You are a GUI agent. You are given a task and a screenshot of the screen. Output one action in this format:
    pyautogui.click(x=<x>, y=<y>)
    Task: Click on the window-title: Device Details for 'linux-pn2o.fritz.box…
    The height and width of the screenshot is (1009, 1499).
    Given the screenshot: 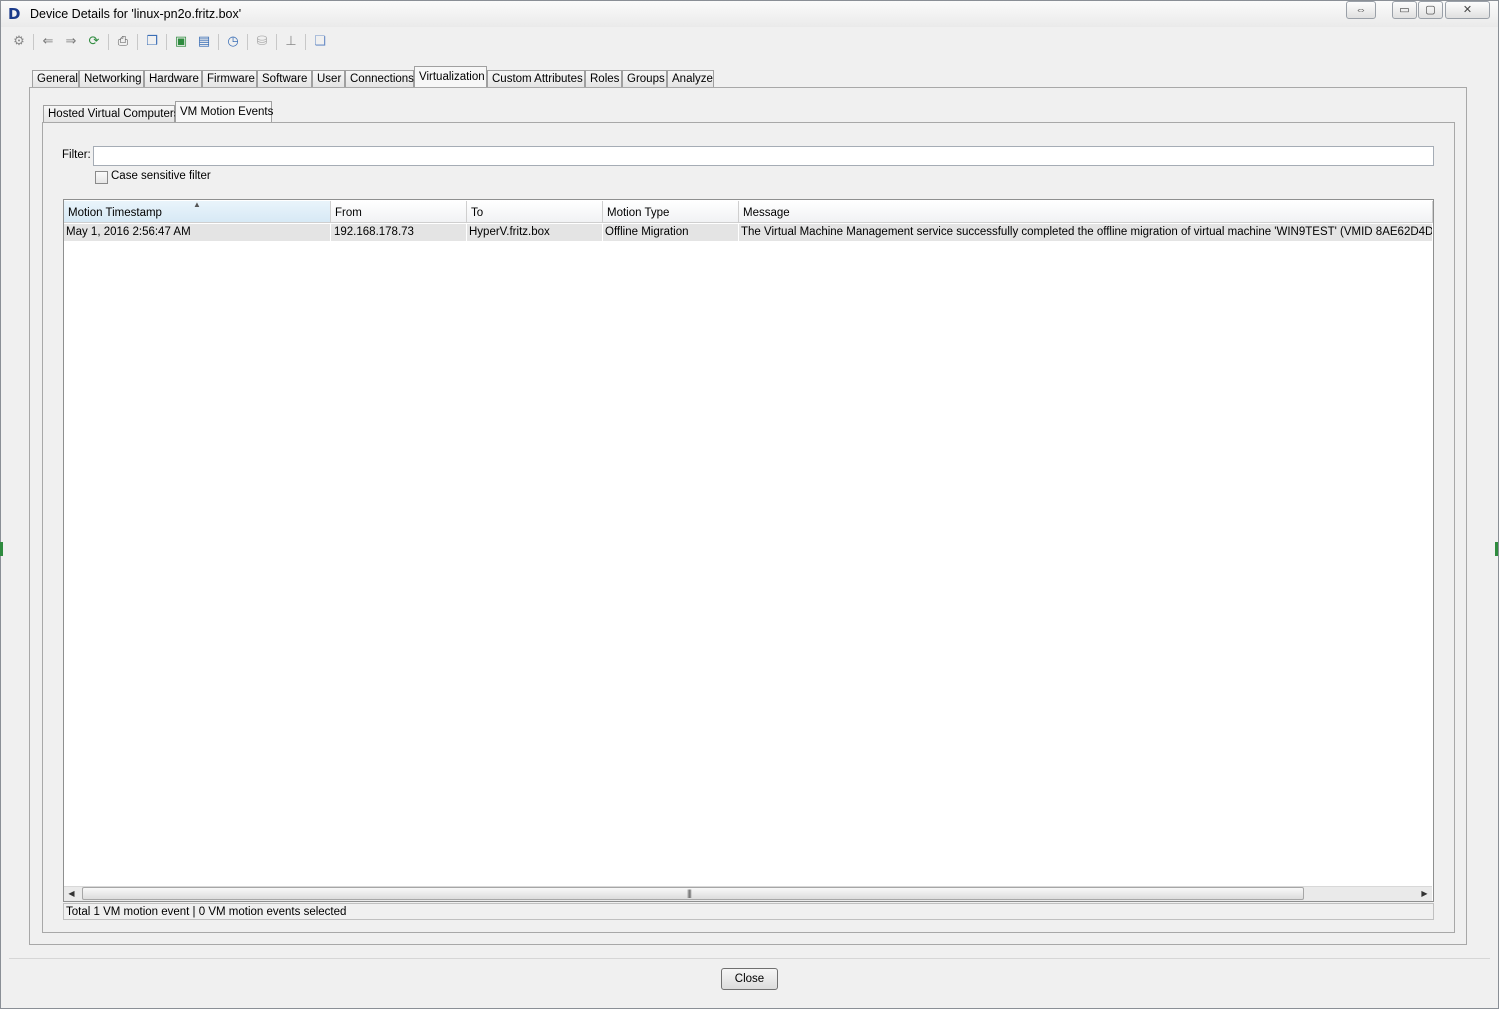 What is the action you would take?
    pyautogui.click(x=136, y=14)
    